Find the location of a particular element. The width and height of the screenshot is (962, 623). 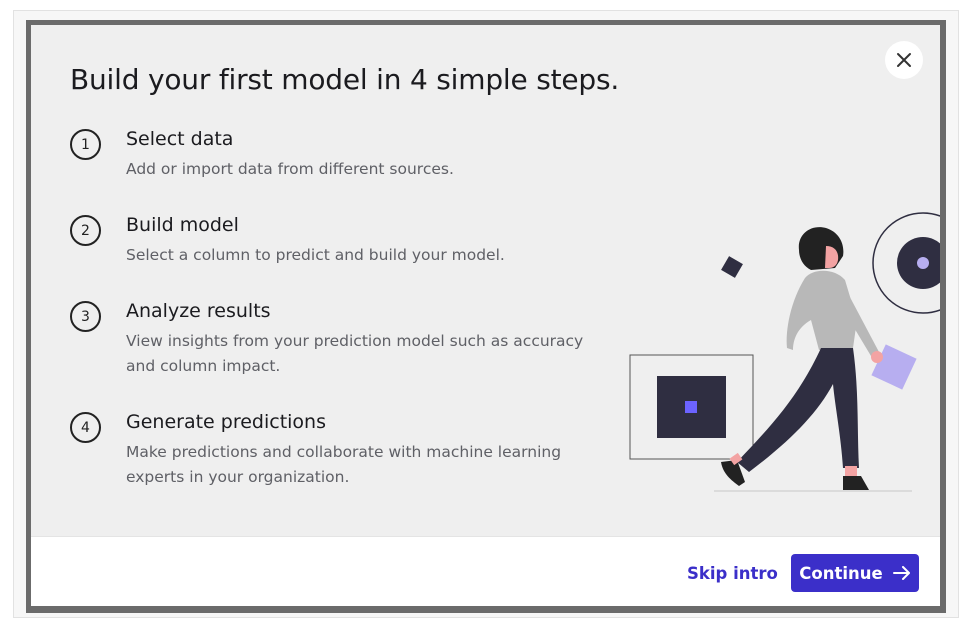

person-illustration is located at coordinates (784, 352).